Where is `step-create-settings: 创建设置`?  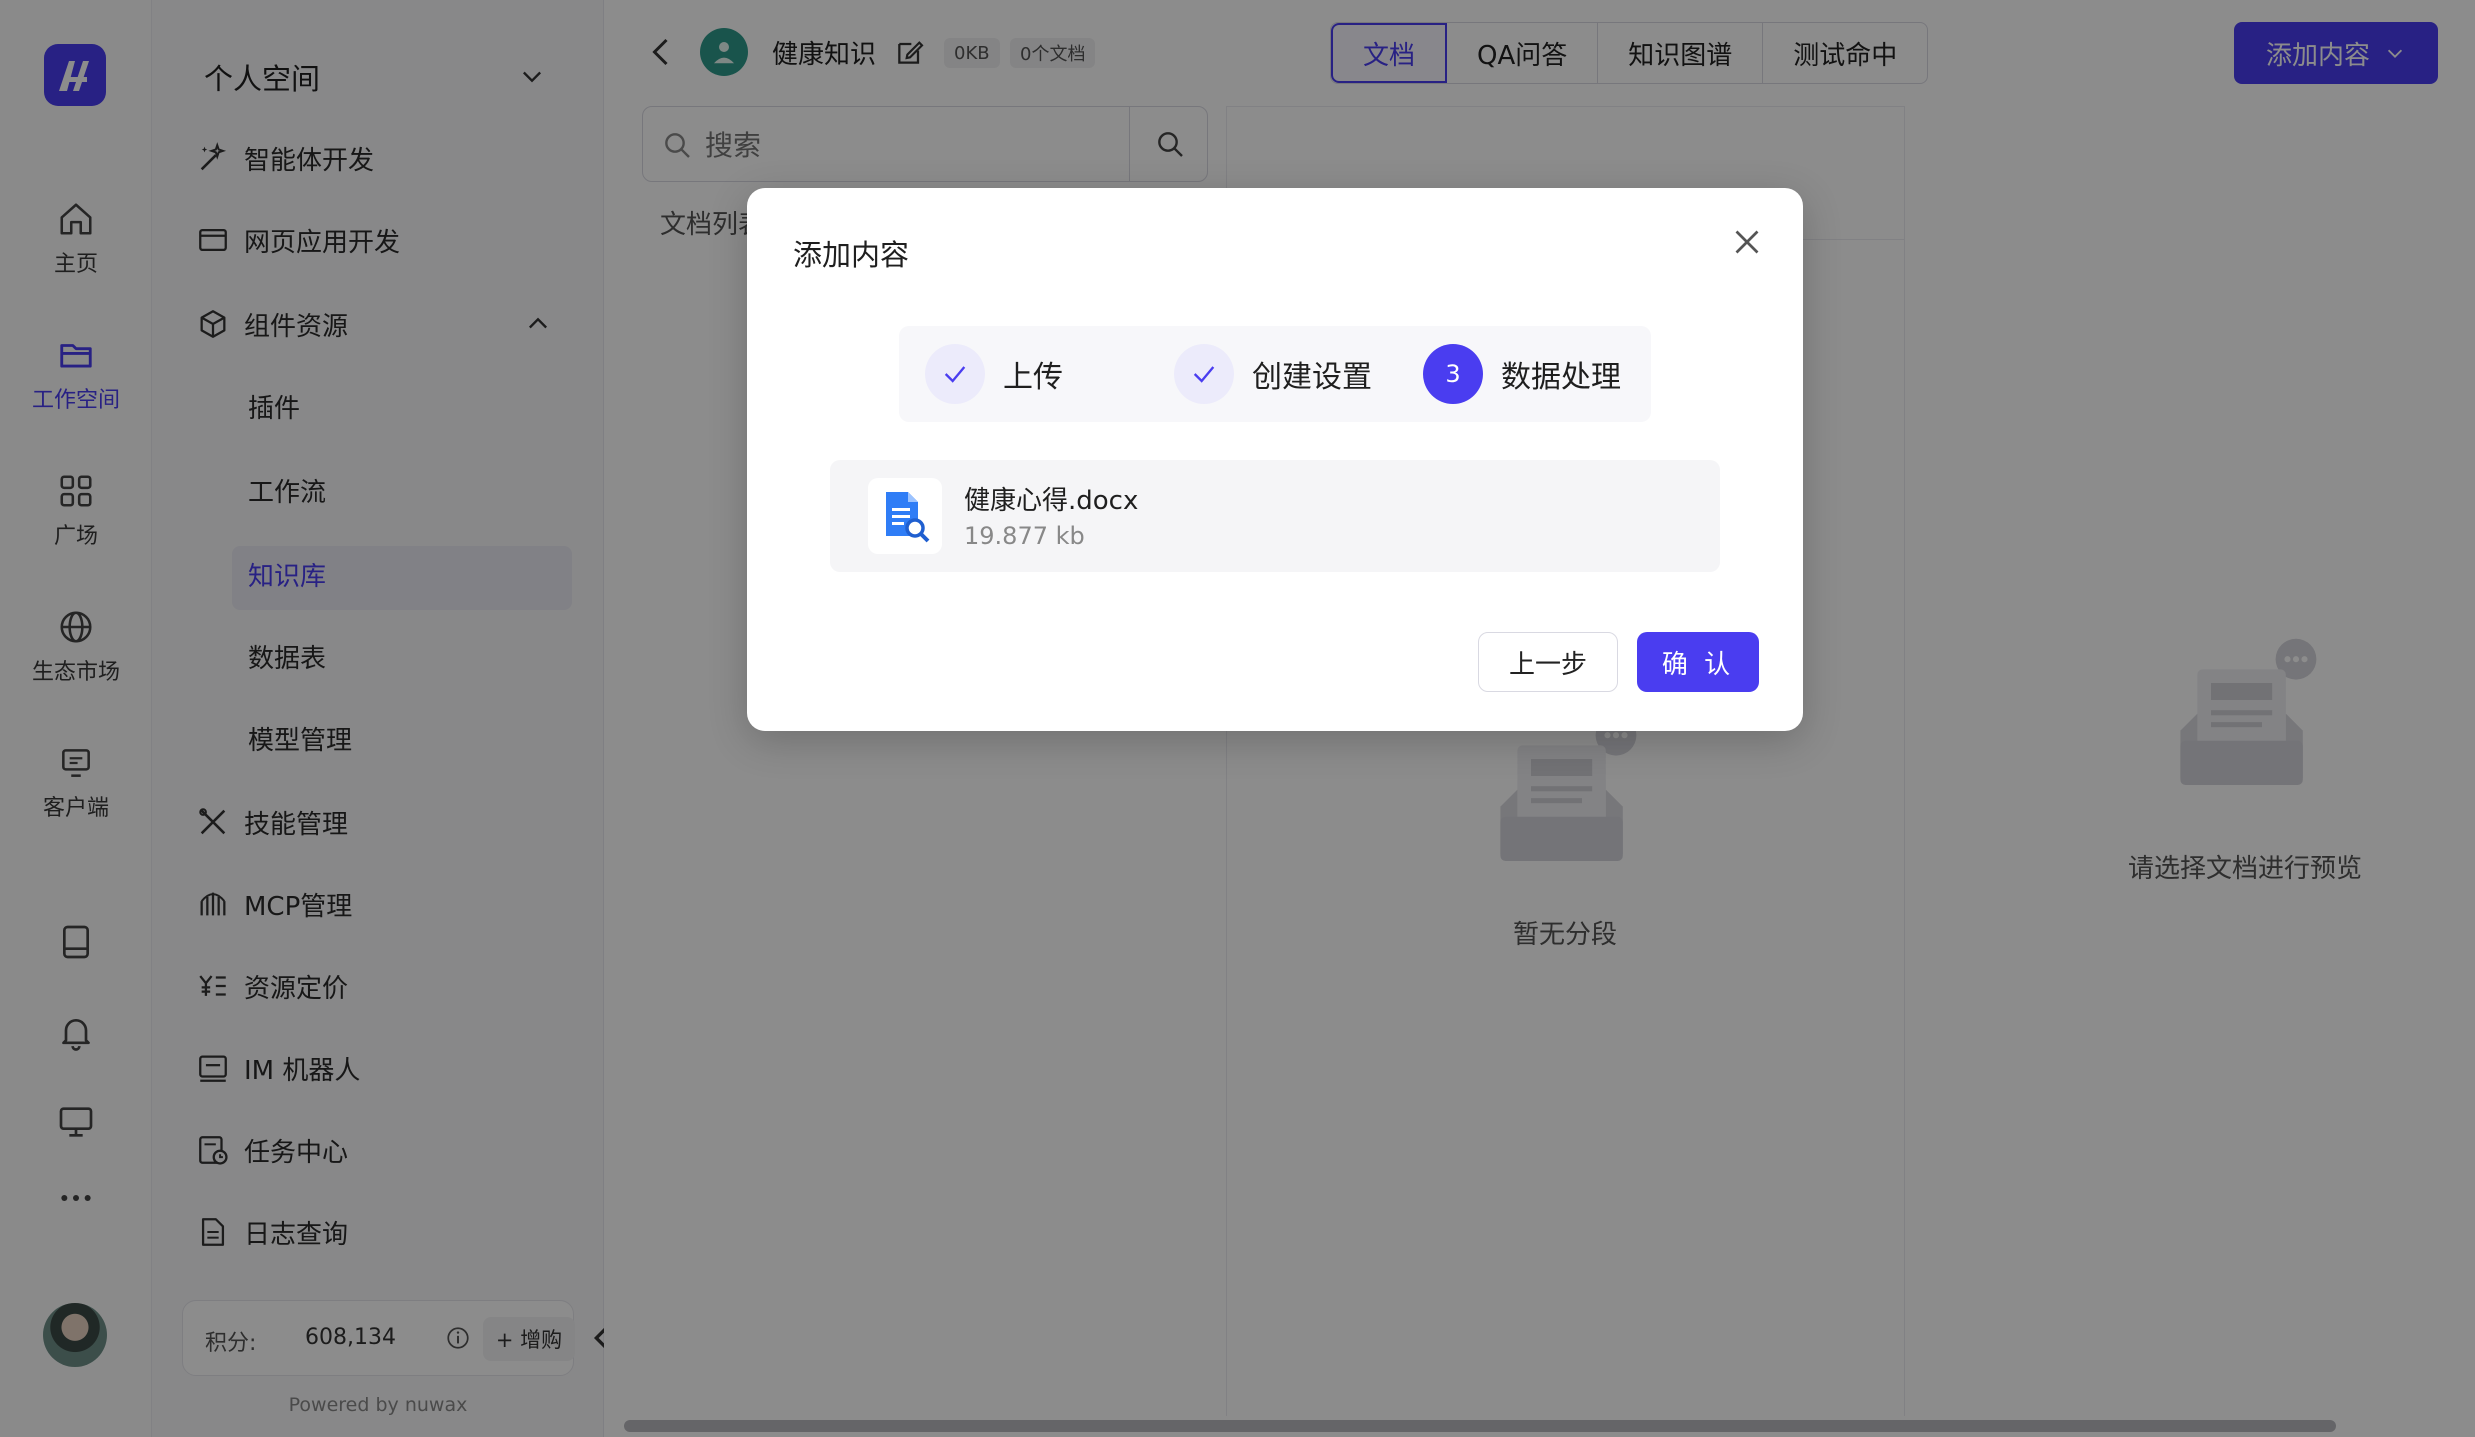 step-create-settings: 创建设置 is located at coordinates (1273, 374).